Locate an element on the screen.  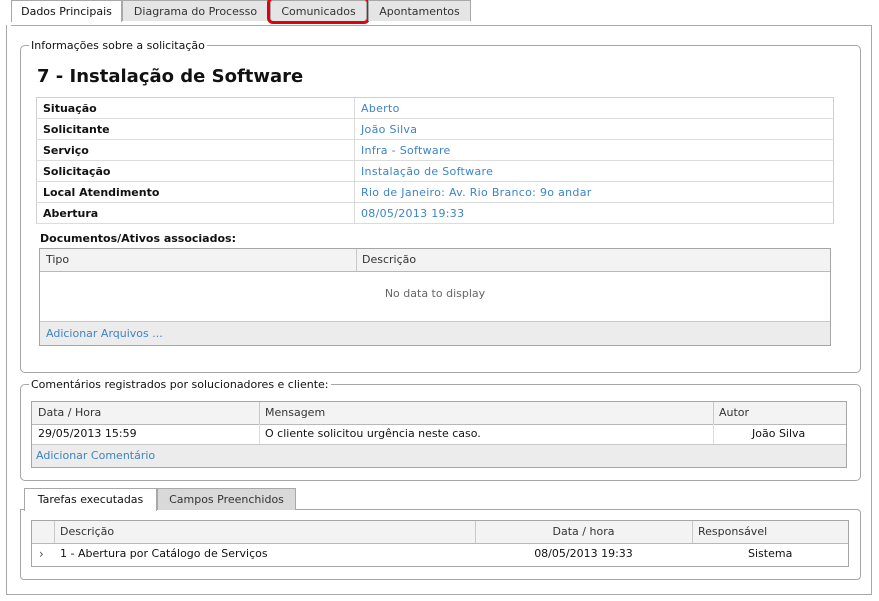
detail-row-solicitante: Solicitante João Silva is located at coordinates (435, 129).